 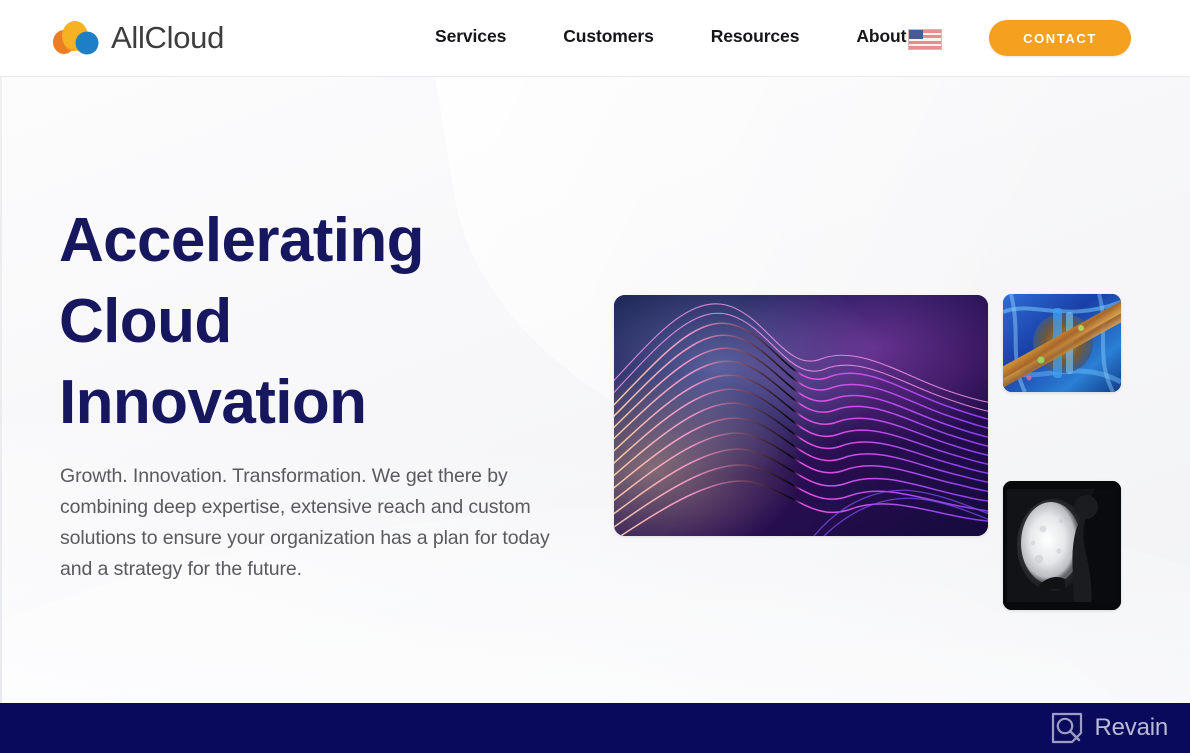 What do you see at coordinates (1131, 727) in the screenshot?
I see `revain-watermark-label: Revain` at bounding box center [1131, 727].